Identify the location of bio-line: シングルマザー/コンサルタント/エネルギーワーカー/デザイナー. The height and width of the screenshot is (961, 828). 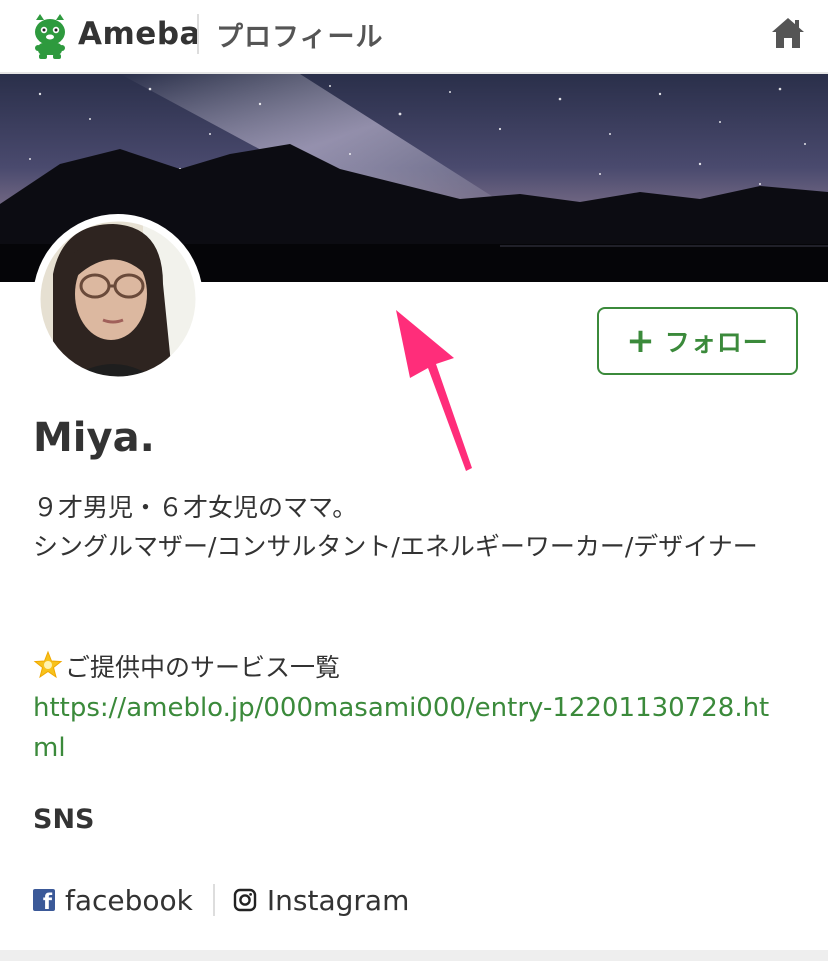
(395, 546).